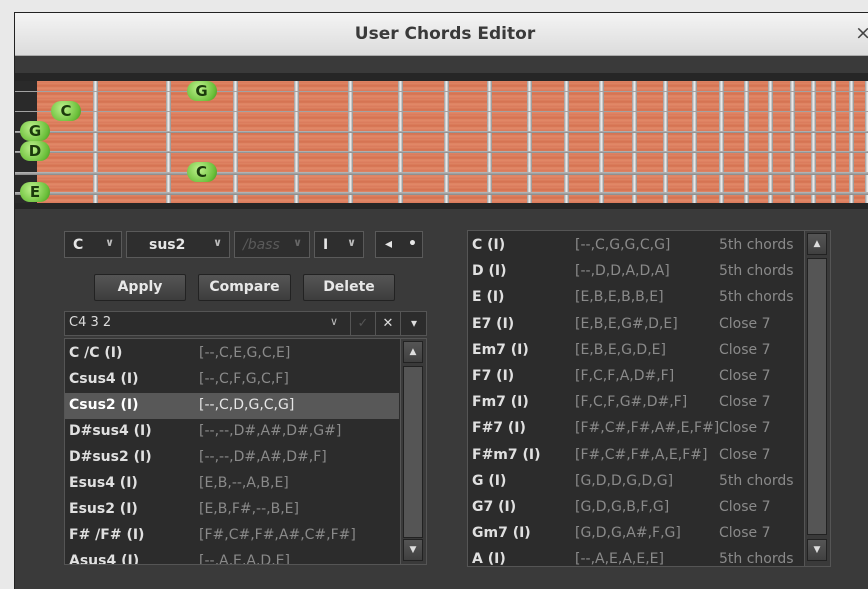 The height and width of the screenshot is (589, 868). What do you see at coordinates (500, 402) in the screenshot?
I see `chord-name: Fm7 (I)` at bounding box center [500, 402].